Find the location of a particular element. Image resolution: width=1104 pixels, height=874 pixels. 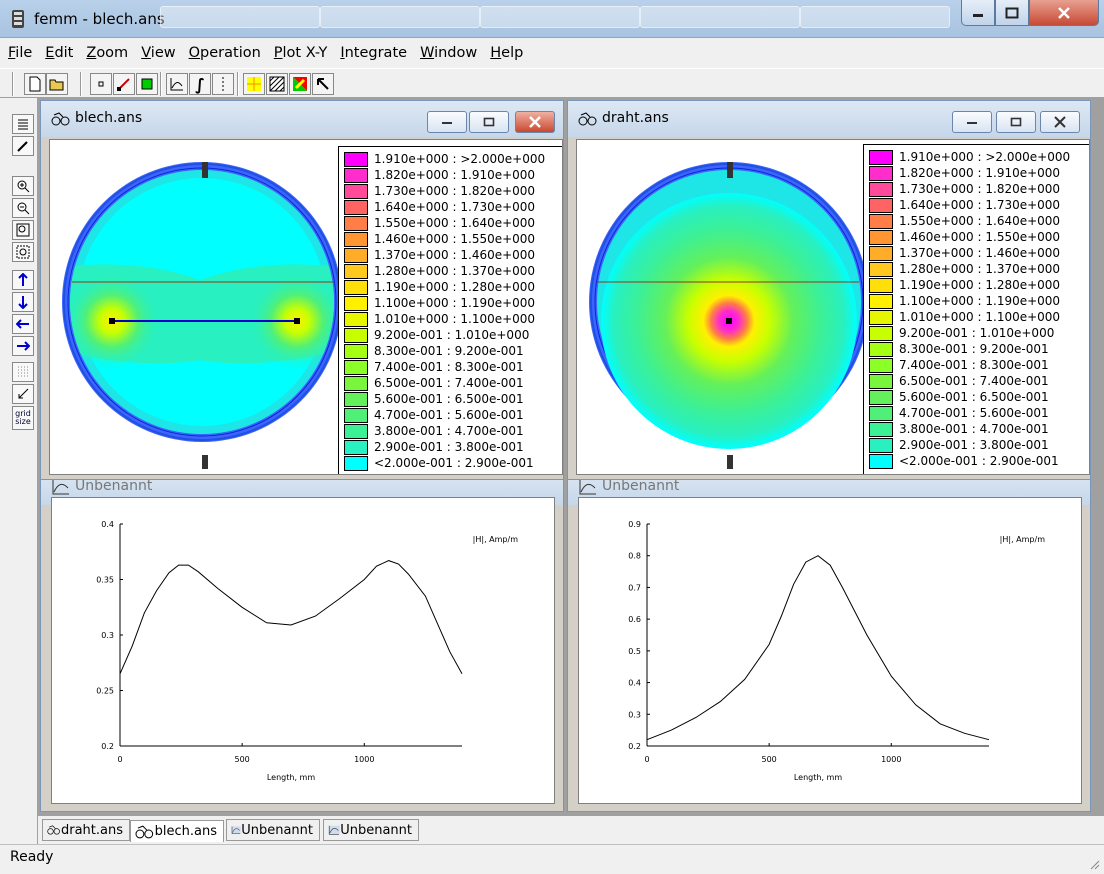

plot-icon is located at coordinates (176, 84).